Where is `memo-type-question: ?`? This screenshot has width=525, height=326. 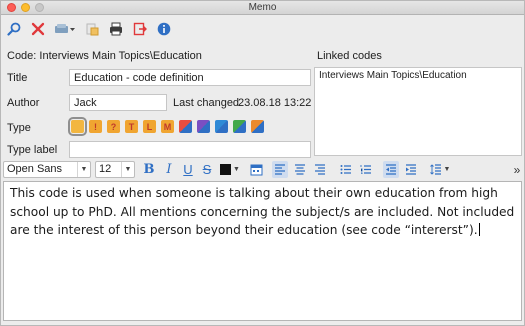 memo-type-question: ? is located at coordinates (113, 126).